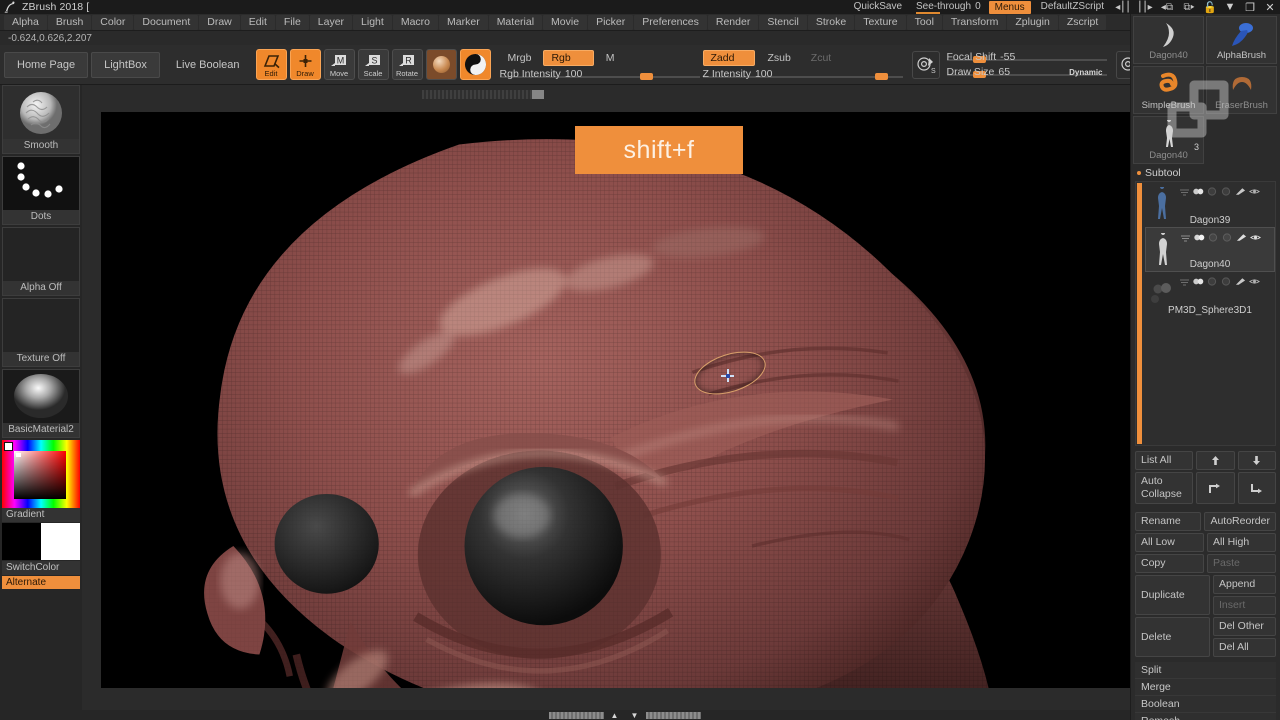 This screenshot has width=1280, height=720. What do you see at coordinates (1032, 22) in the screenshot?
I see `menu-item-zplugin: Zplugin` at bounding box center [1032, 22].